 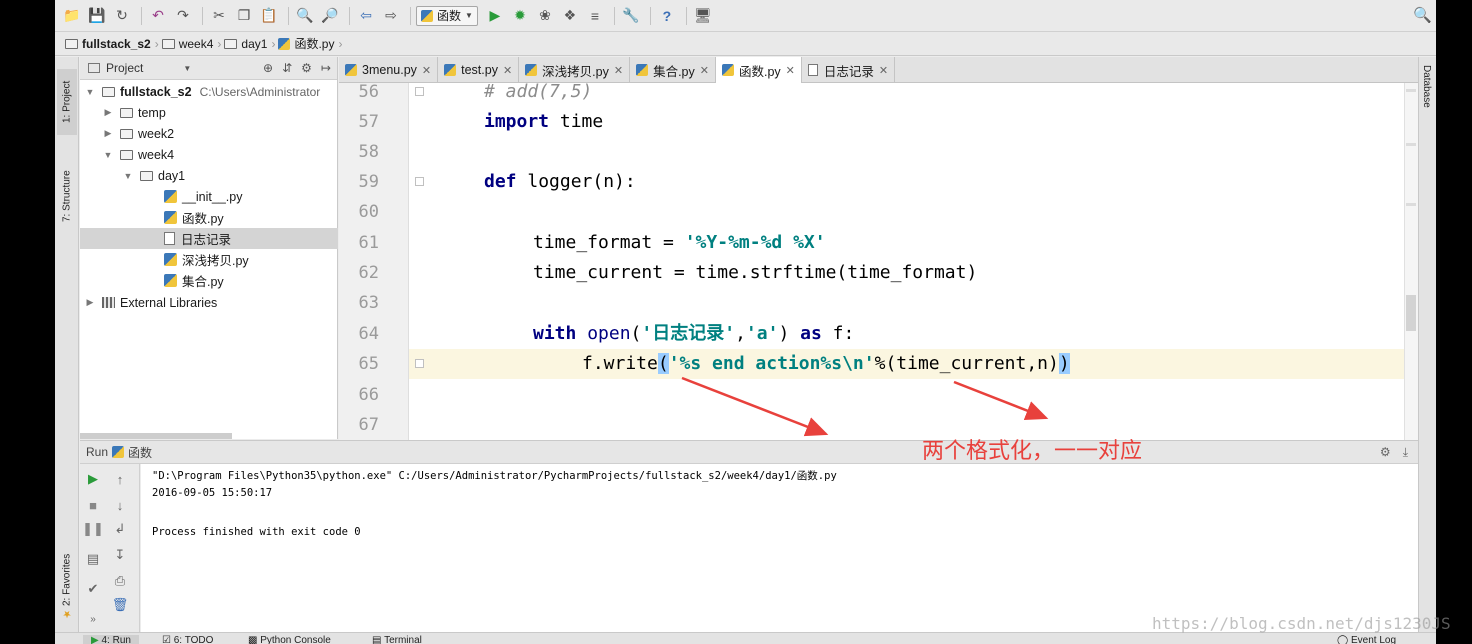 What do you see at coordinates (67, 196) in the screenshot?
I see `structure-tool-tab: 7: Structure` at bounding box center [67, 196].